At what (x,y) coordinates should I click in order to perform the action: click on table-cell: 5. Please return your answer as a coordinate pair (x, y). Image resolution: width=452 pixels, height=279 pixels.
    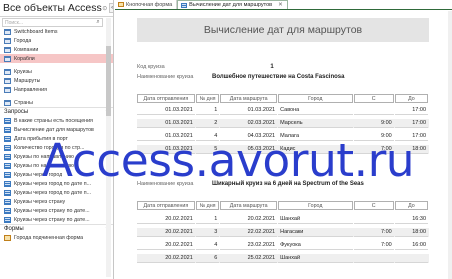
    Looking at the image, I should click on (207, 149).